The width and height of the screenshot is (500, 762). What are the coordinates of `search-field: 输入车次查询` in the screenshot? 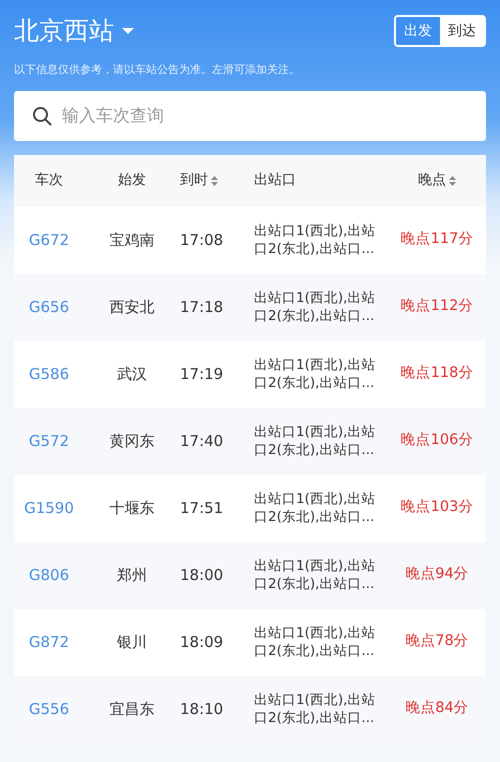 It's located at (250, 115).